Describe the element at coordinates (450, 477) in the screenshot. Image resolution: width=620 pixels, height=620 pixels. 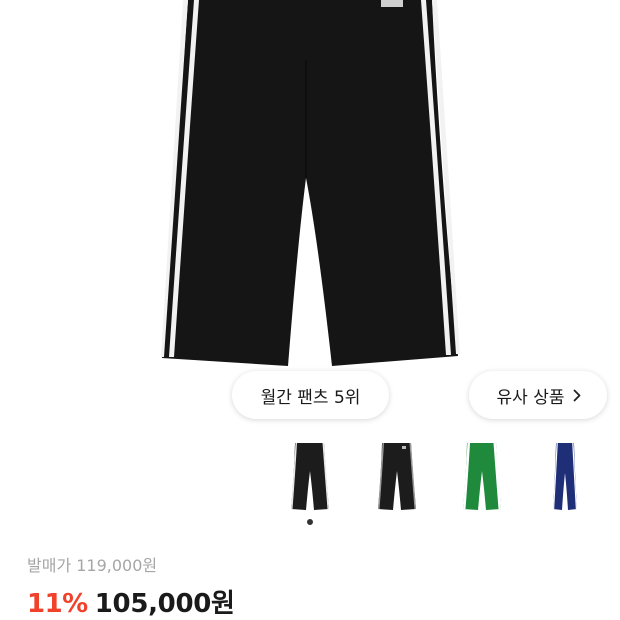
I see `thumbnail-strip` at that location.